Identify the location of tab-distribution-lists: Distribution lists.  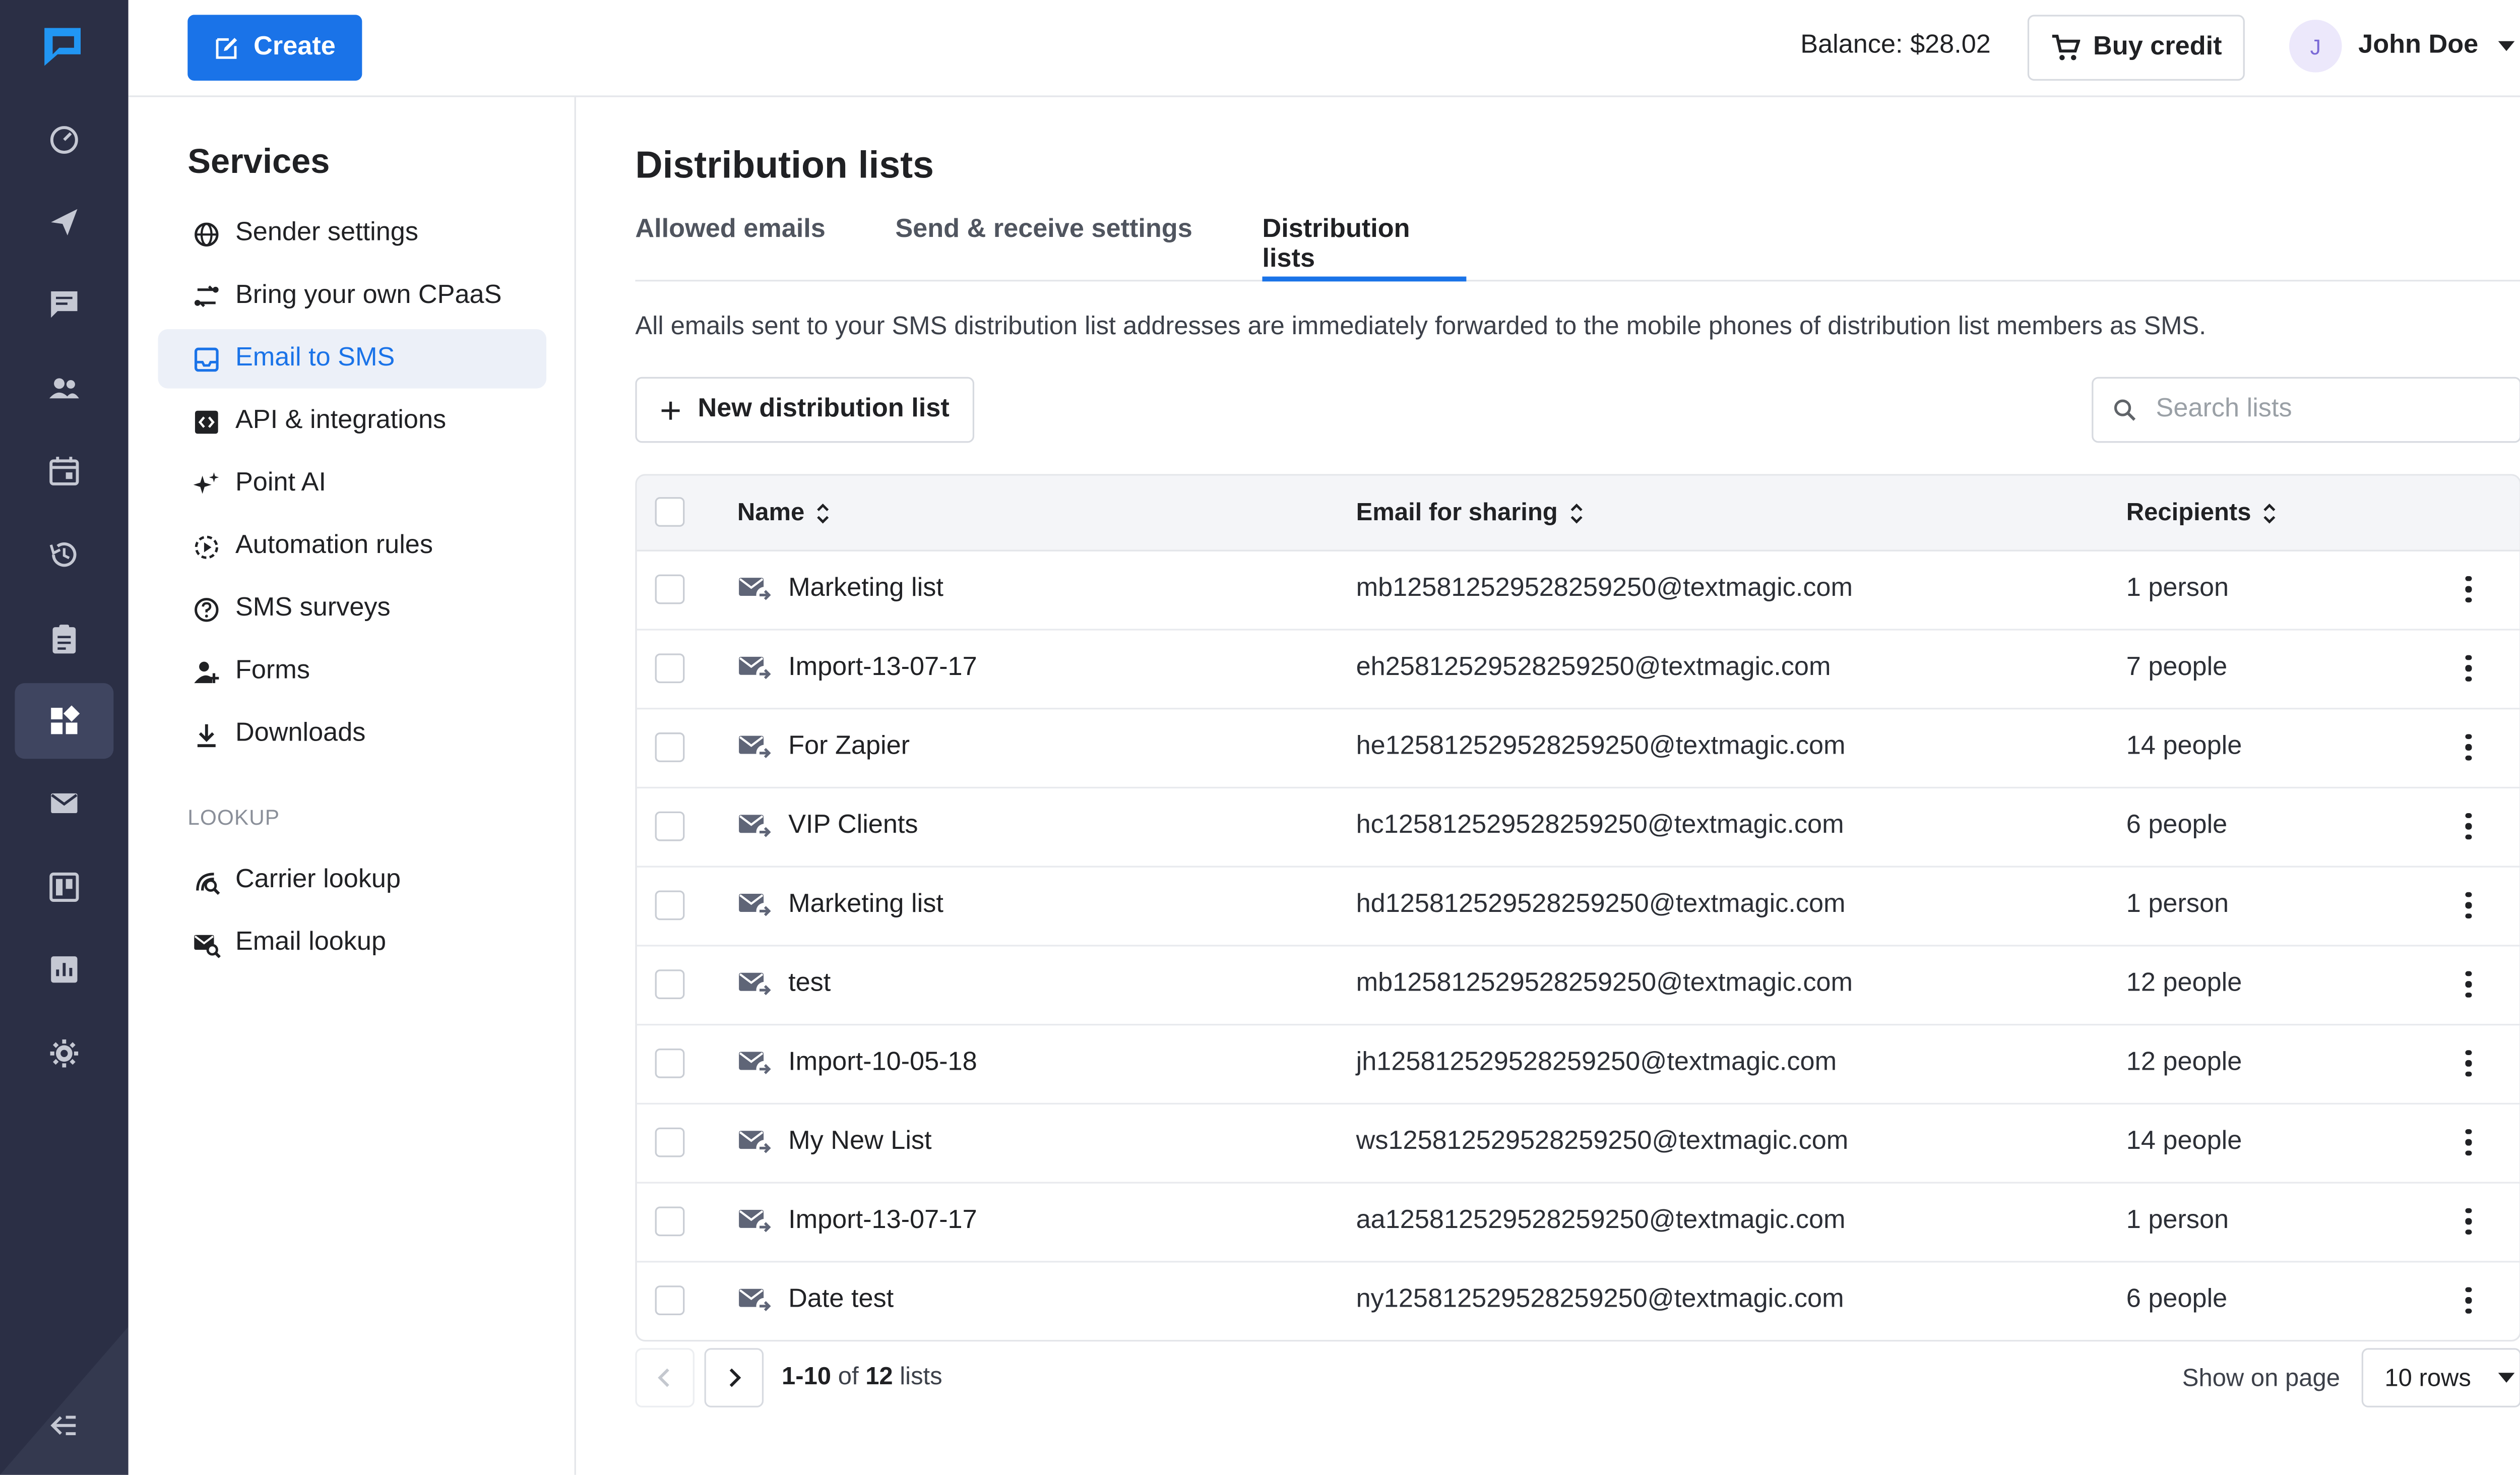
(1364, 249).